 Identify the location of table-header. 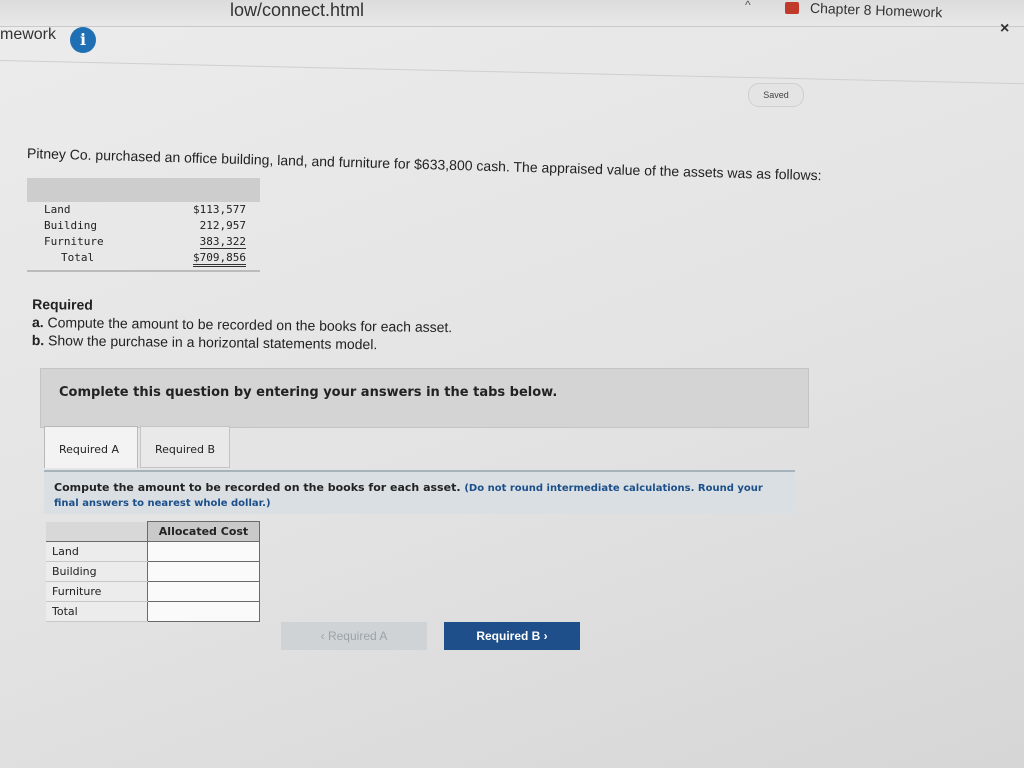
(143, 190).